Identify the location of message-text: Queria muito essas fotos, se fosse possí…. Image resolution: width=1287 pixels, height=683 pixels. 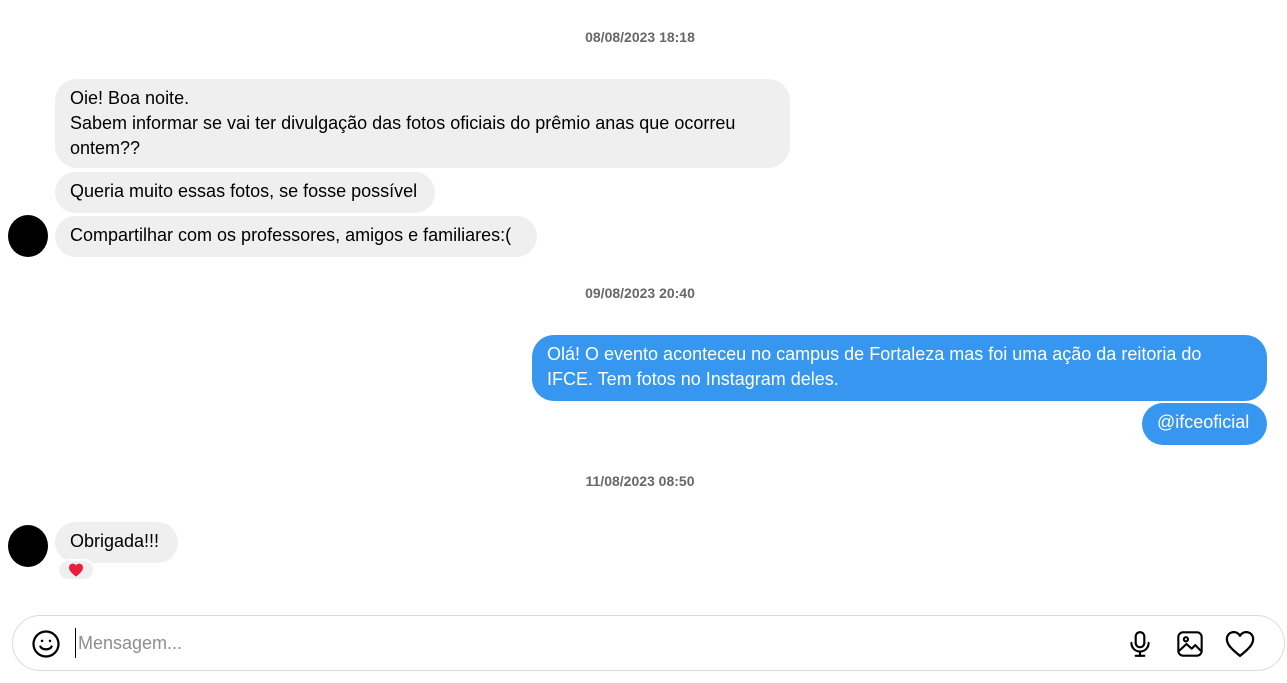
(244, 191).